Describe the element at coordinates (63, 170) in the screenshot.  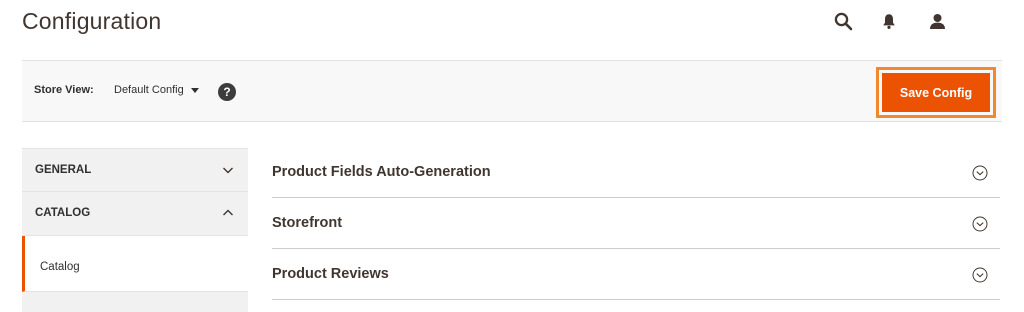
I see `sidebar-section-label: GENERAL` at that location.